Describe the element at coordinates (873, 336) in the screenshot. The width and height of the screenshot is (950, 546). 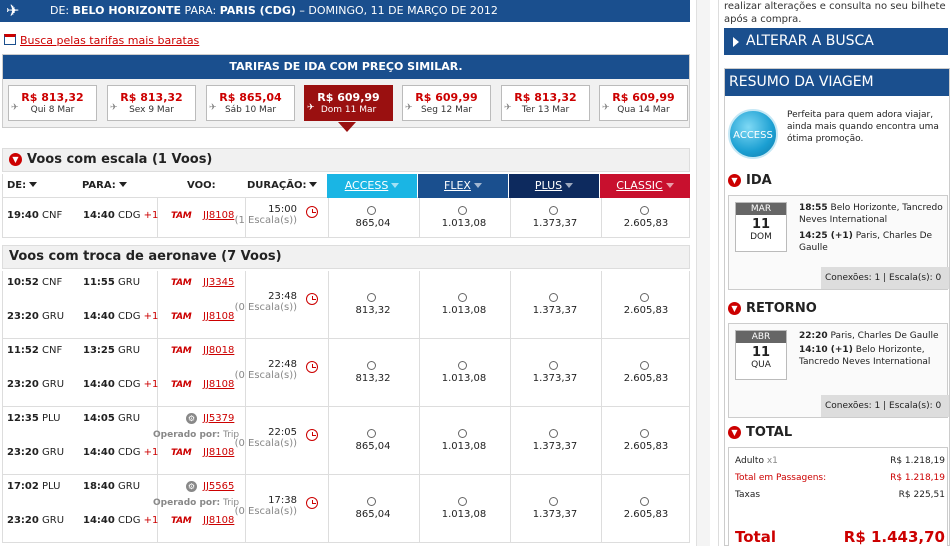
I see `retorno-departure: 22:20 Paris, Charles De Gaulle` at that location.